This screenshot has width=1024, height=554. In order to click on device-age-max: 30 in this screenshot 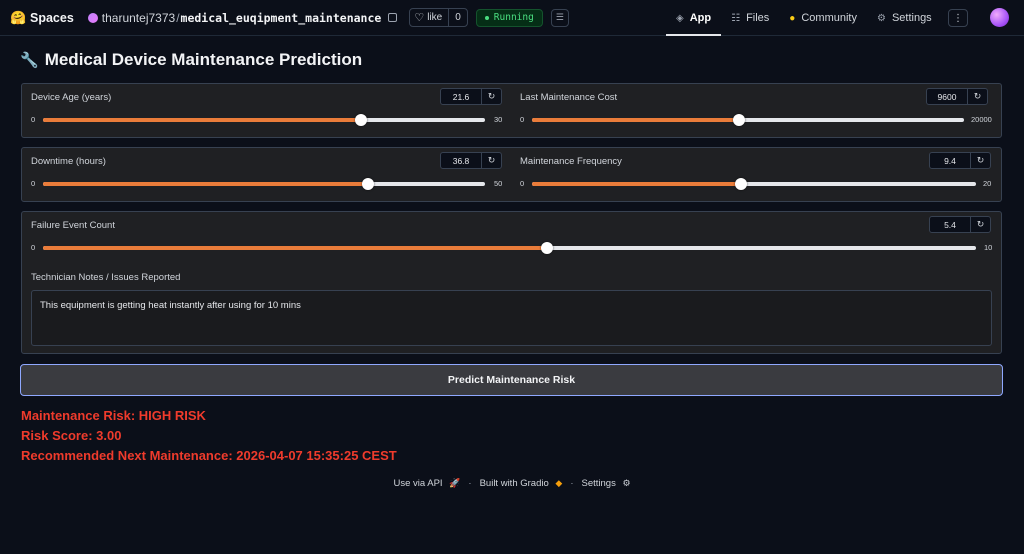, I will do `click(498, 119)`.